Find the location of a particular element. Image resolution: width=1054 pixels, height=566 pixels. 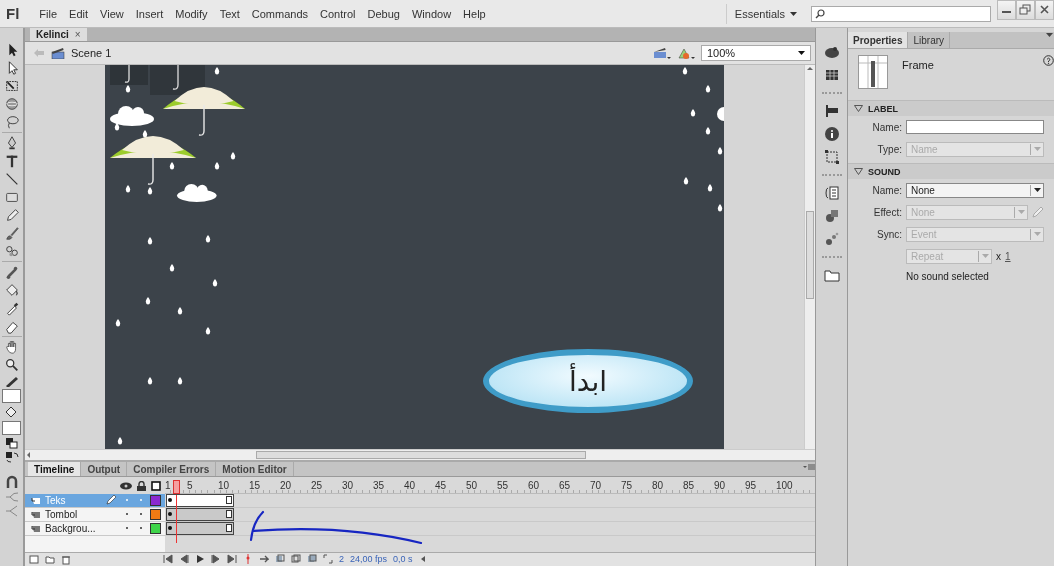

menu-item: Commands is located at coordinates (280, 13).